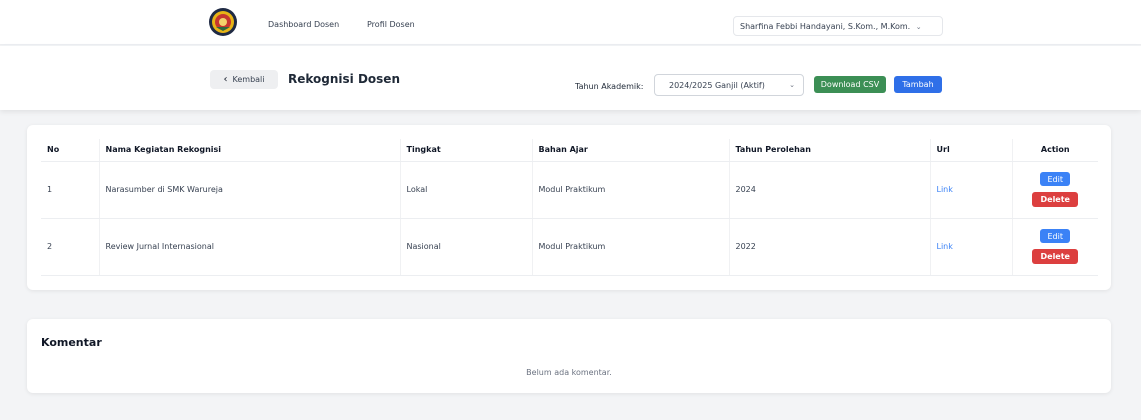 This screenshot has width=1141, height=420. What do you see at coordinates (466, 247) in the screenshot?
I see `cell-tingkat: Nasional` at bounding box center [466, 247].